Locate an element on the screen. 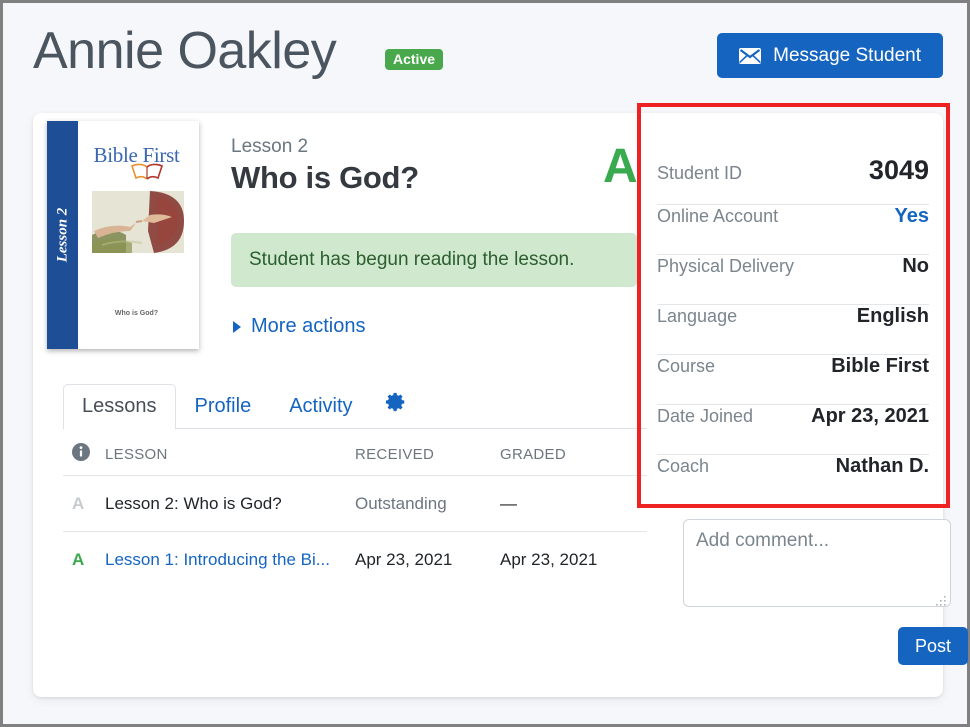 The image size is (970, 727). detail-online-account: Online Account Yes is located at coordinates (793, 230).